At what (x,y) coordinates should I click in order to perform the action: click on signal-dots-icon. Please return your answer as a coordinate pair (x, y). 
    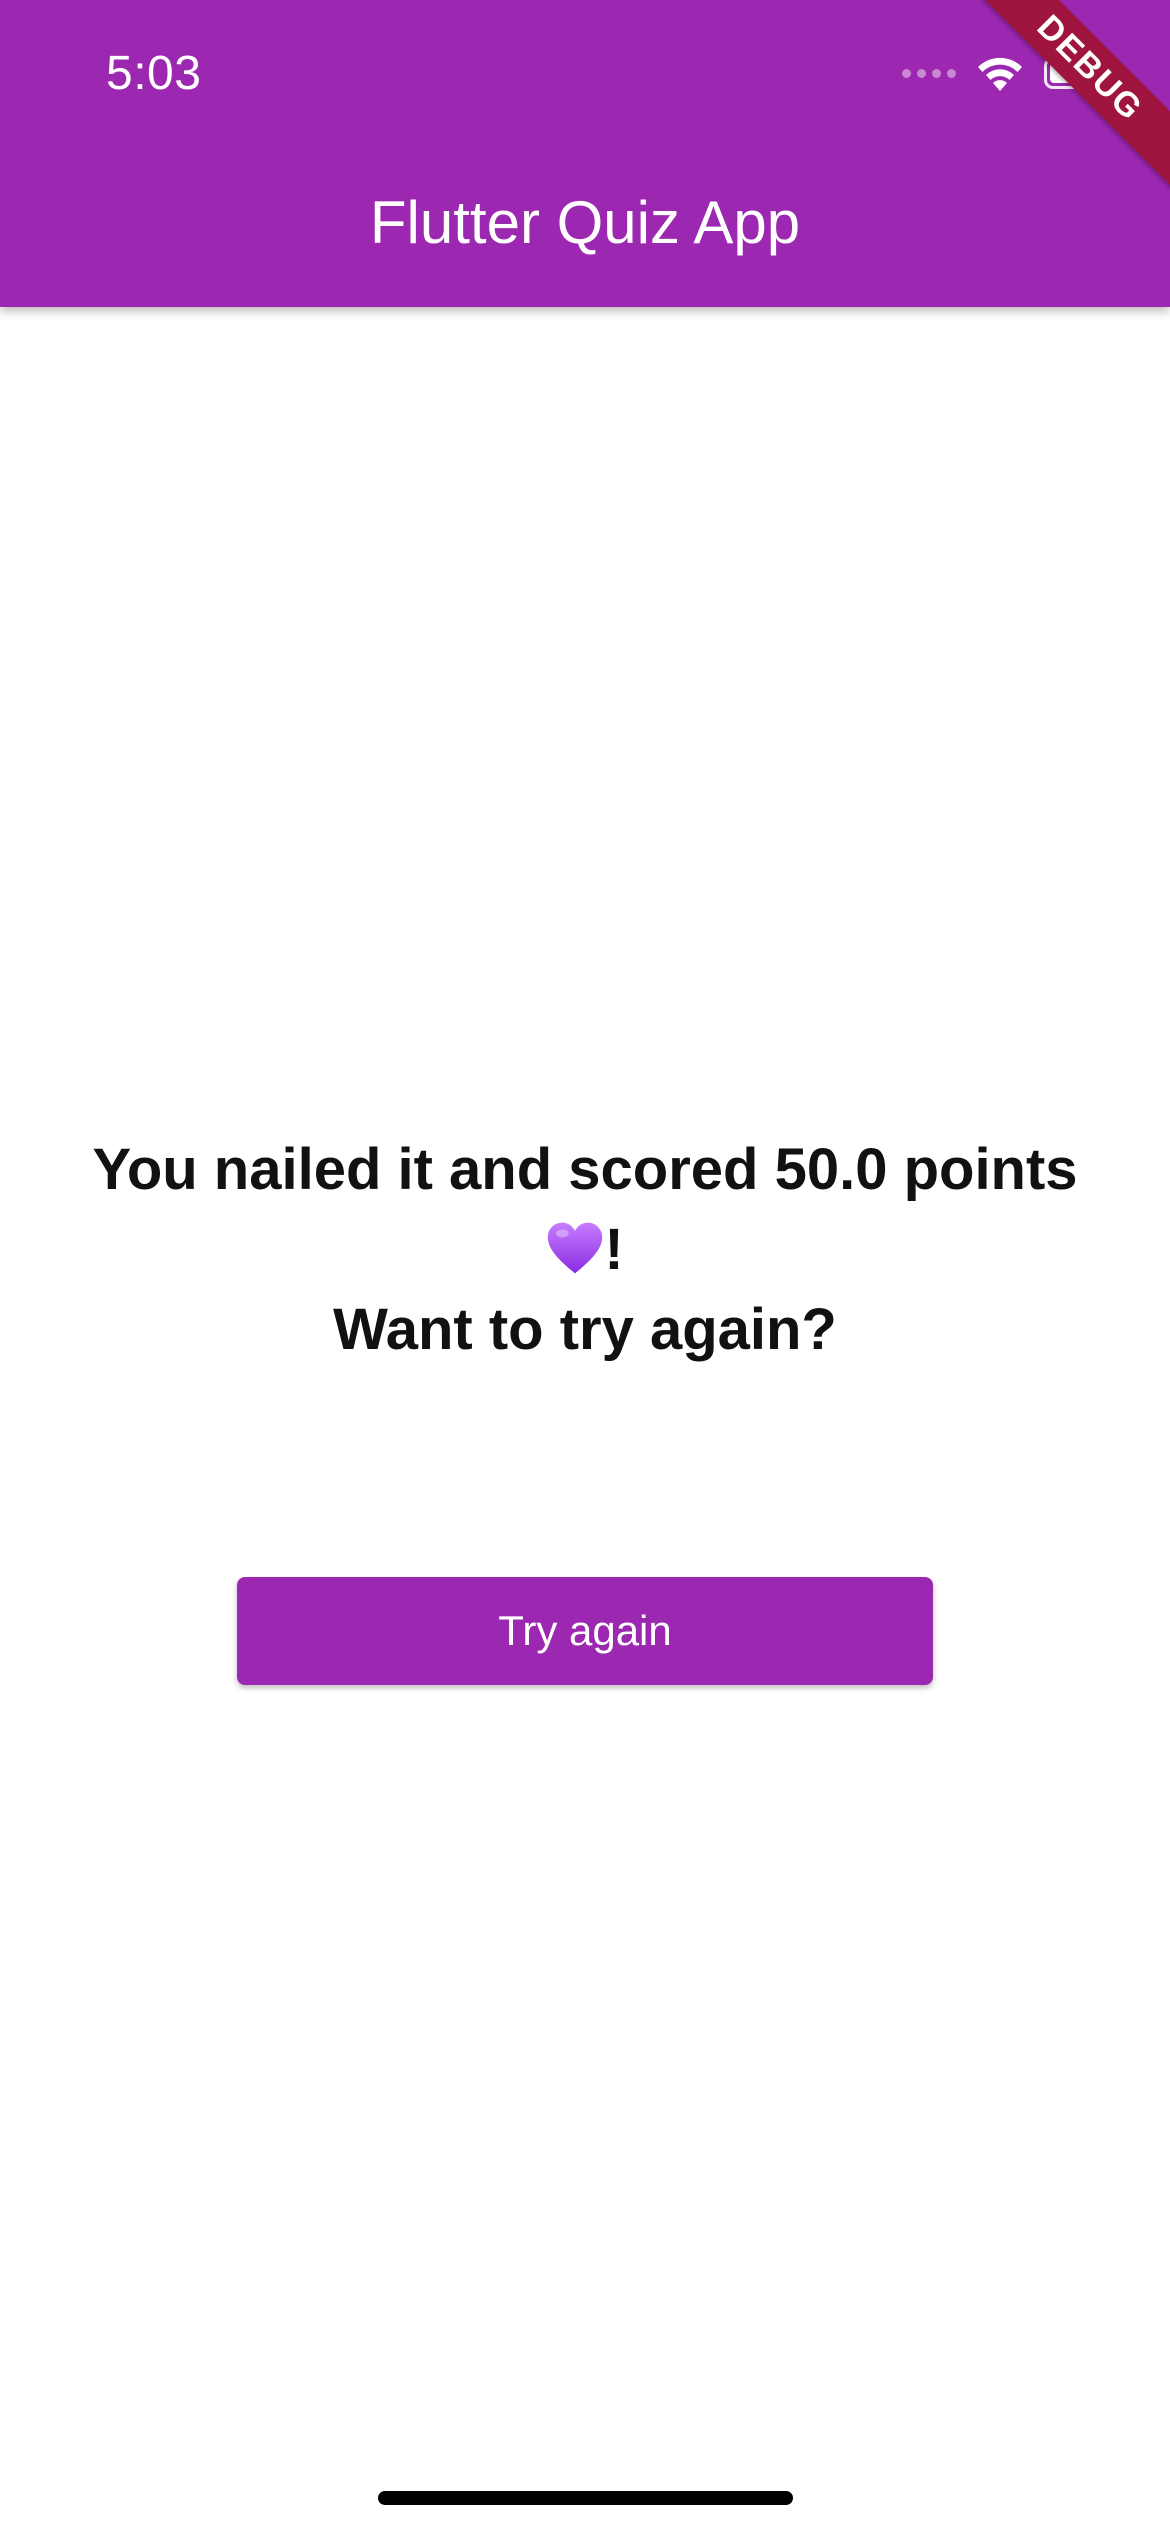
    Looking at the image, I should click on (929, 73).